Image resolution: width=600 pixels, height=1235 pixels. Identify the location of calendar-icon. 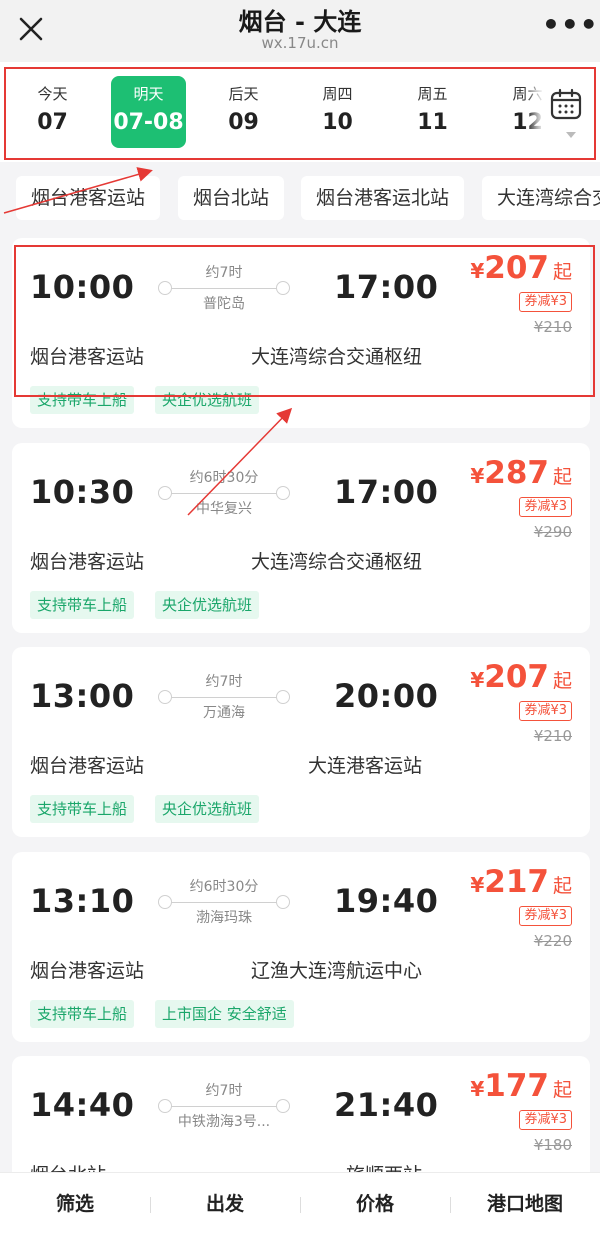
(566, 104).